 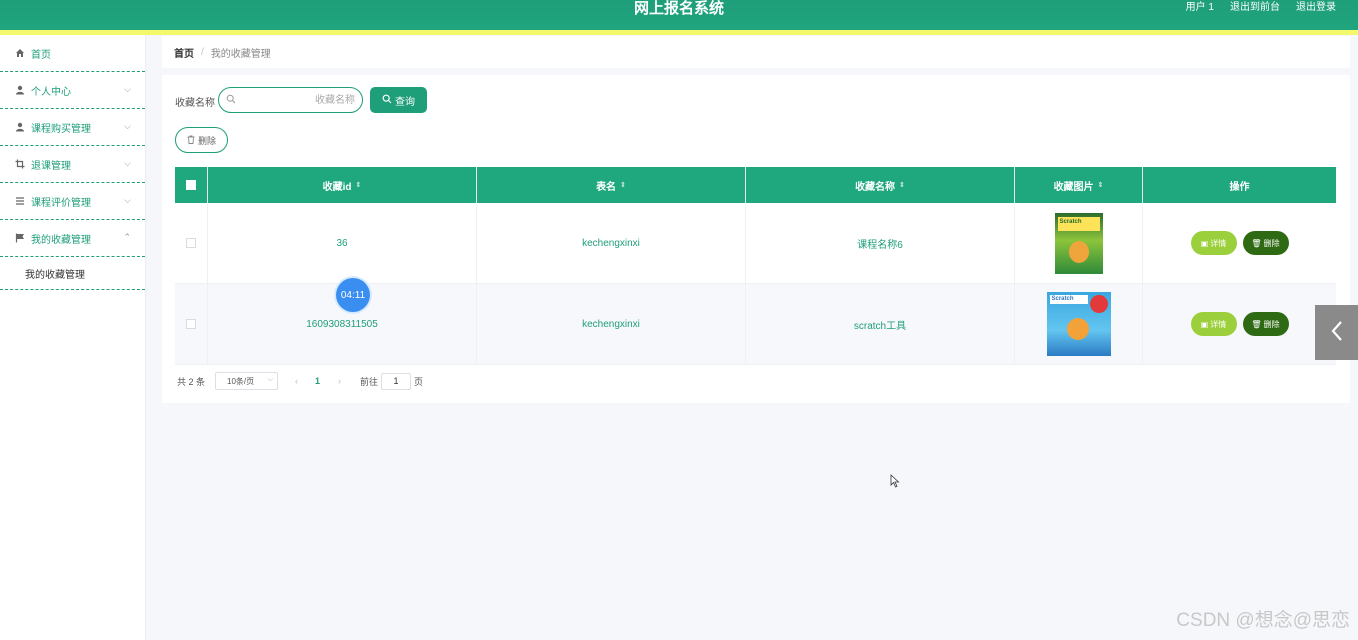 I want to click on select-all-checkbox, so click(x=191, y=185).